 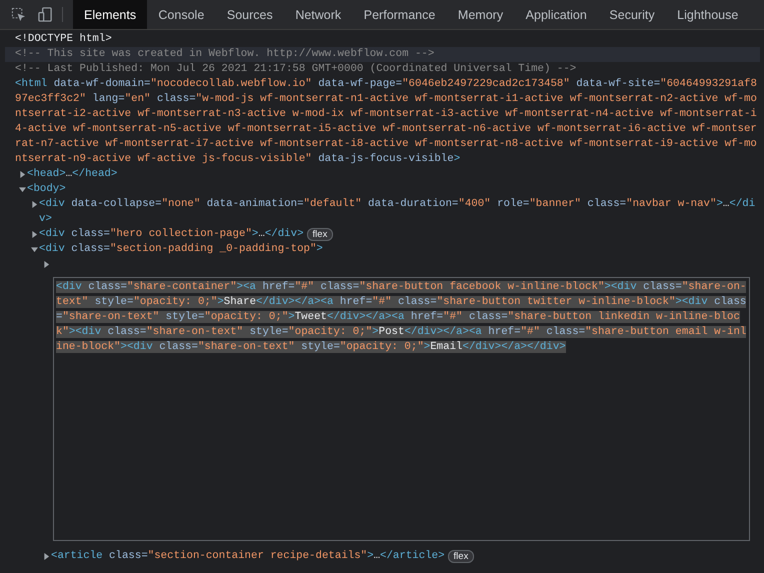 What do you see at coordinates (110, 14) in the screenshot?
I see `panel-tab: Elements` at bounding box center [110, 14].